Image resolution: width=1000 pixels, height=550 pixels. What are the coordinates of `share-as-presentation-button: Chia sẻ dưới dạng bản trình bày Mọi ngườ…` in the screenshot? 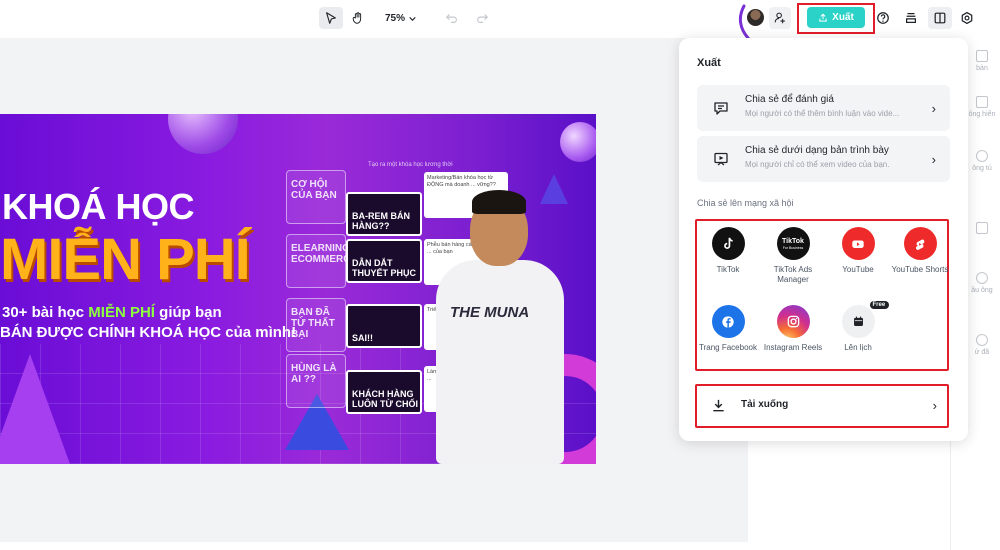 It's located at (823, 159).